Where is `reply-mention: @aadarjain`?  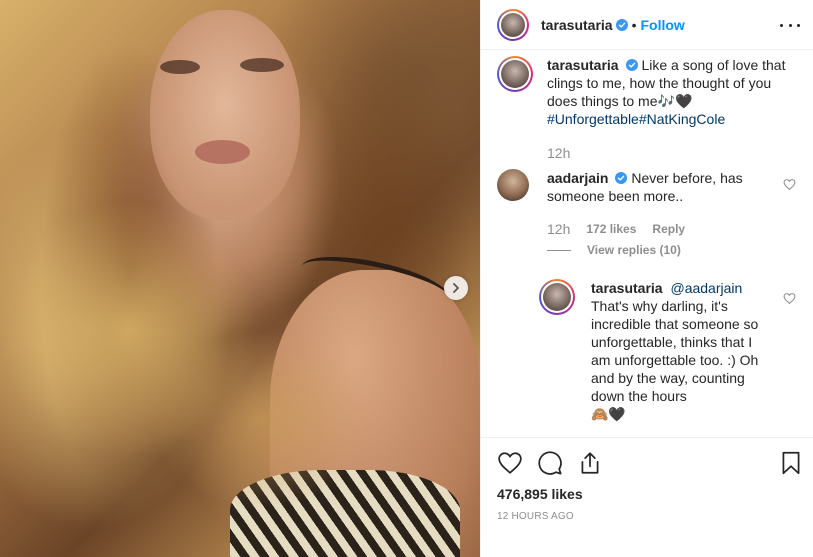 reply-mention: @aadarjain is located at coordinates (706, 288).